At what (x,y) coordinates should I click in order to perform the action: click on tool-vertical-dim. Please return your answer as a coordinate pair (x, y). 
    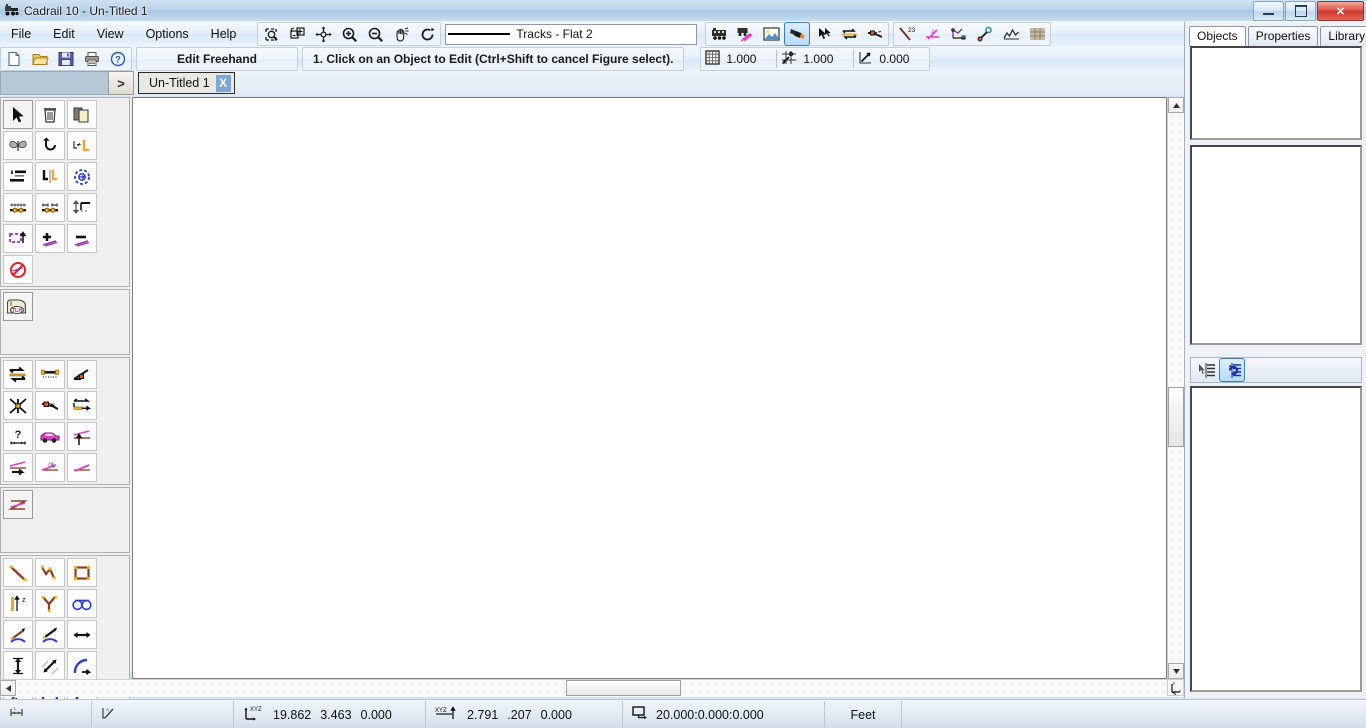
    Looking at the image, I should click on (18, 665).